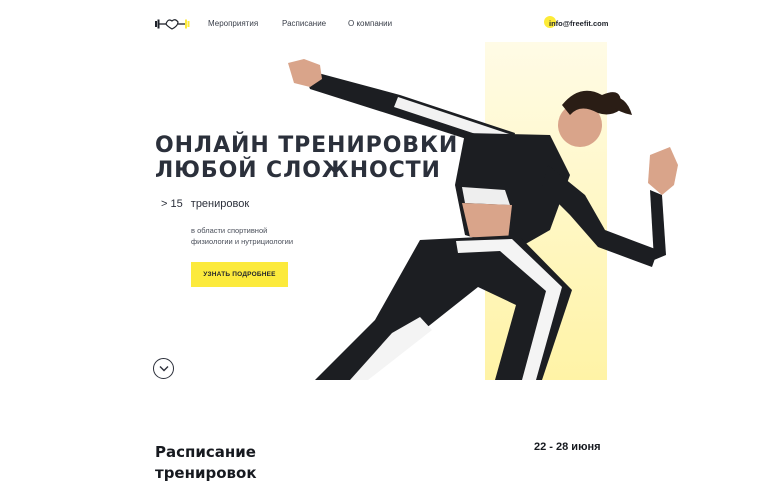 The width and height of the screenshot is (764, 484). I want to click on email-link: info@freefit.com, so click(578, 23).